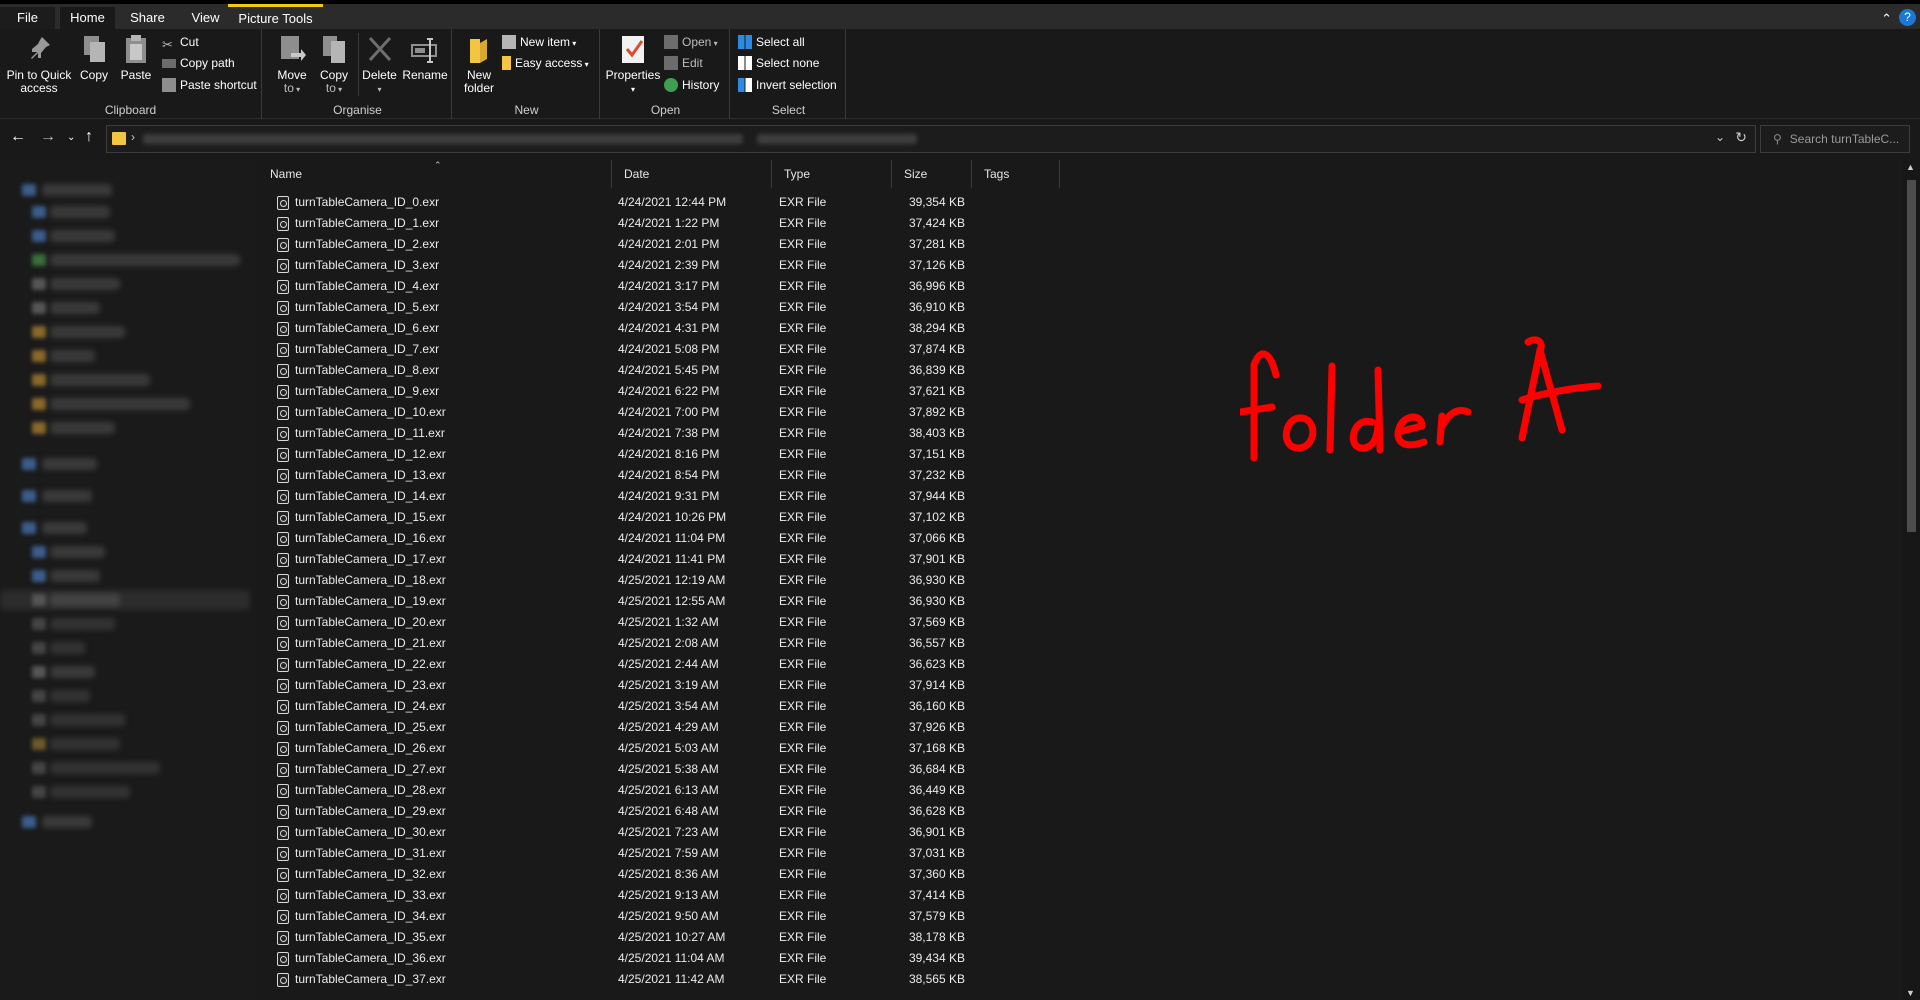  Describe the element at coordinates (89, 137) in the screenshot. I see `up-arrow-icon: ↑` at that location.